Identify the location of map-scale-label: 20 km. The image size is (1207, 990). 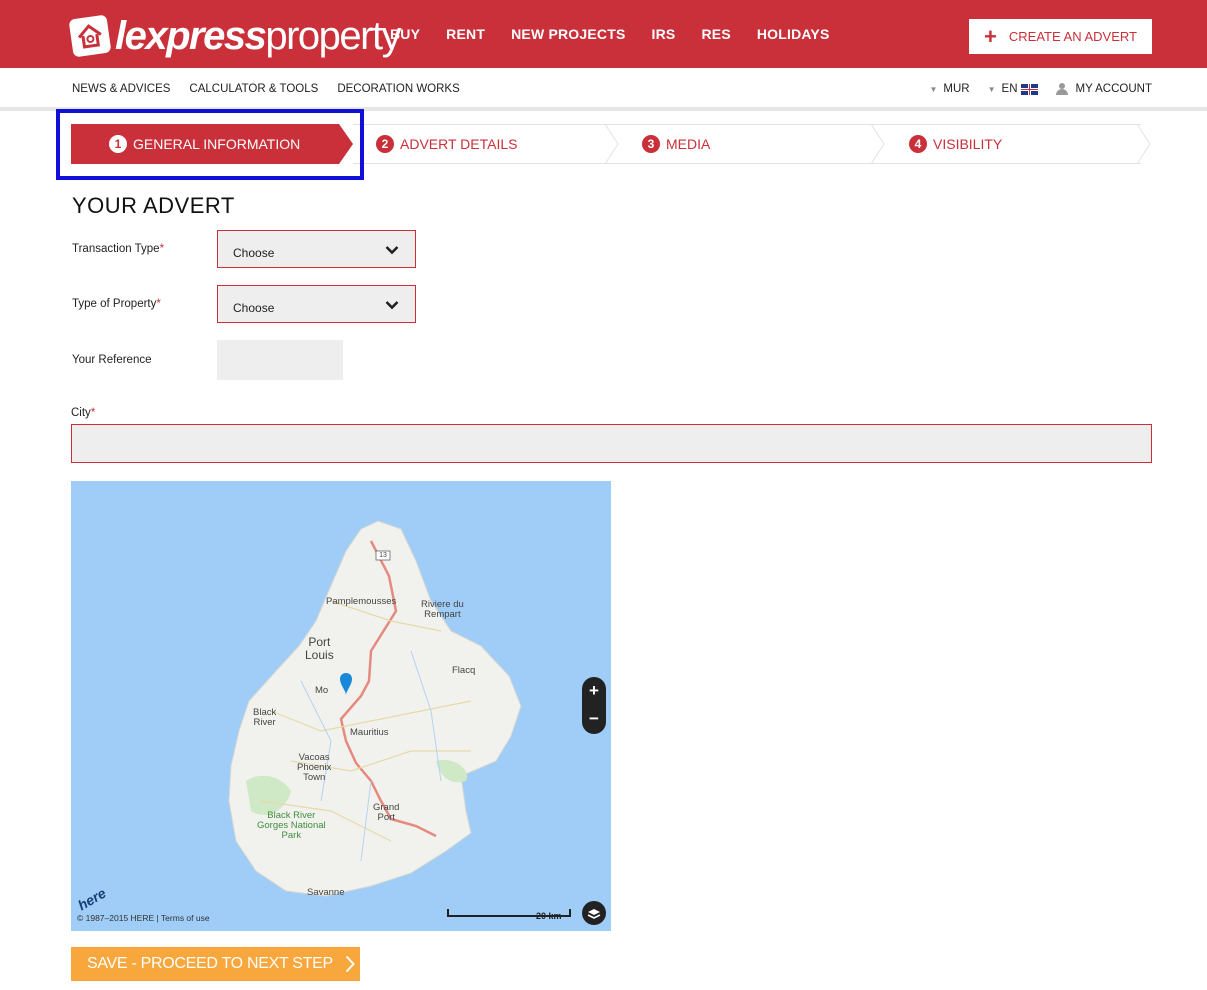
(549, 916).